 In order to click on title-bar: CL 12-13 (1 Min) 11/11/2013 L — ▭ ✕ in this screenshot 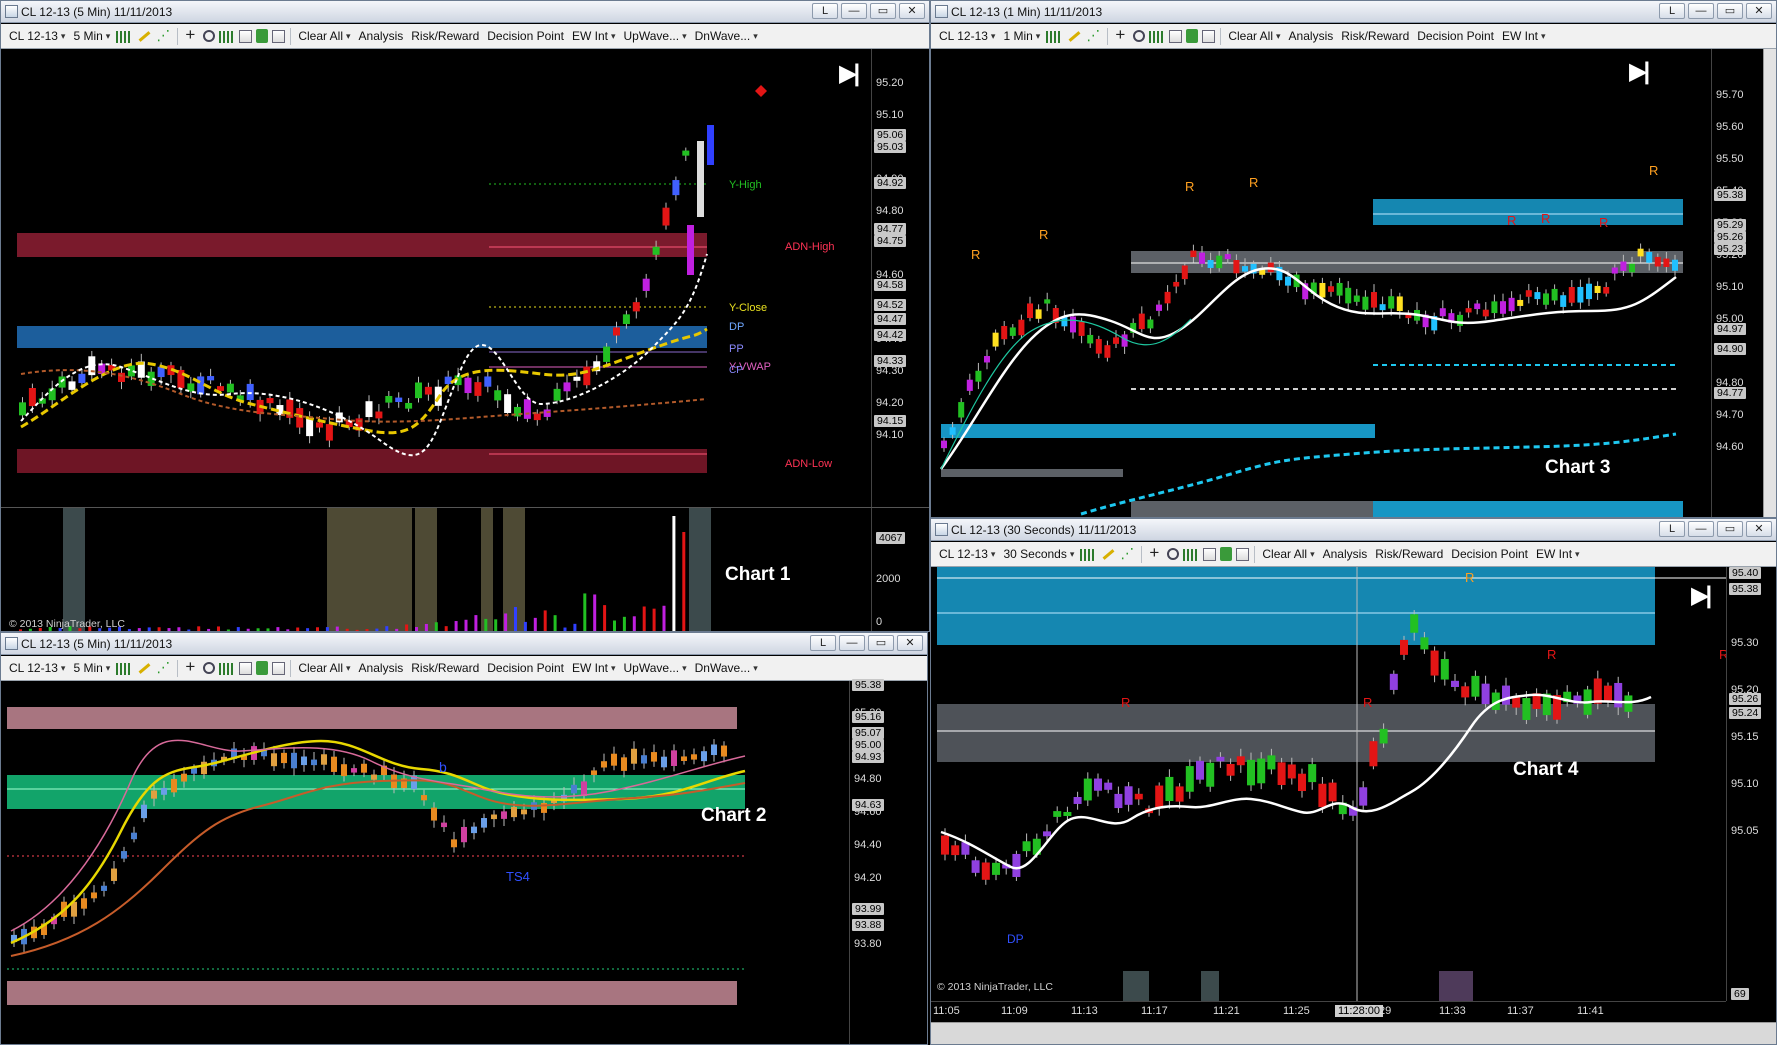, I will do `click(1353, 12)`.